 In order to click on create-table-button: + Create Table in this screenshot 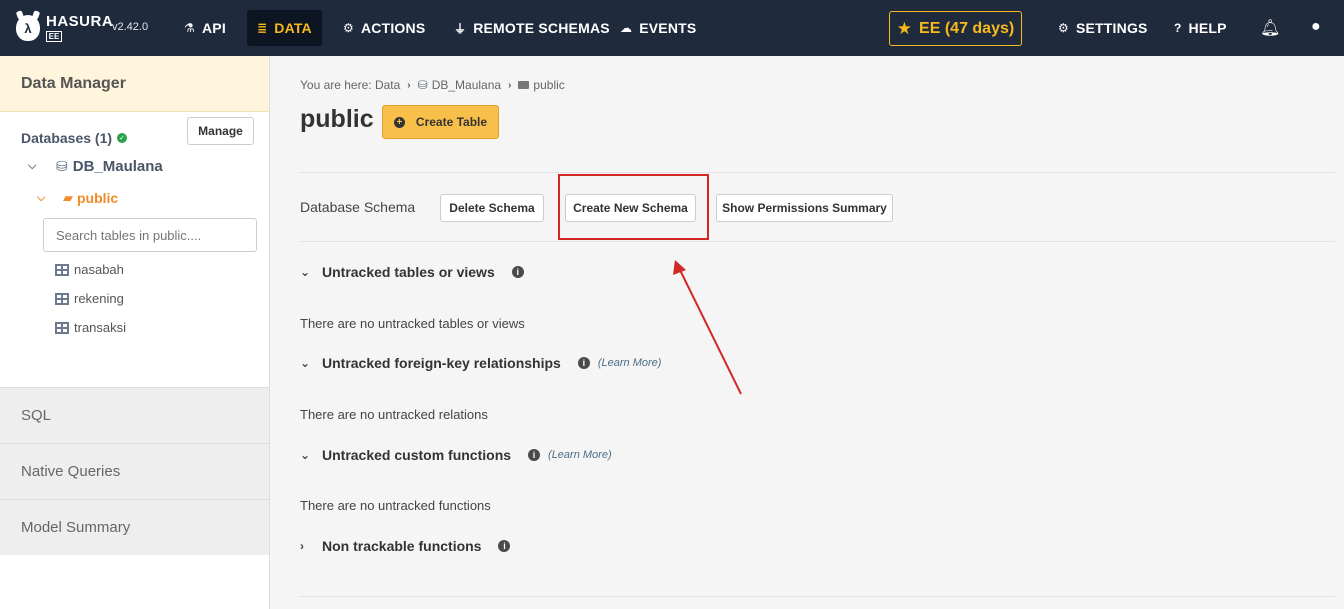, I will do `click(440, 122)`.